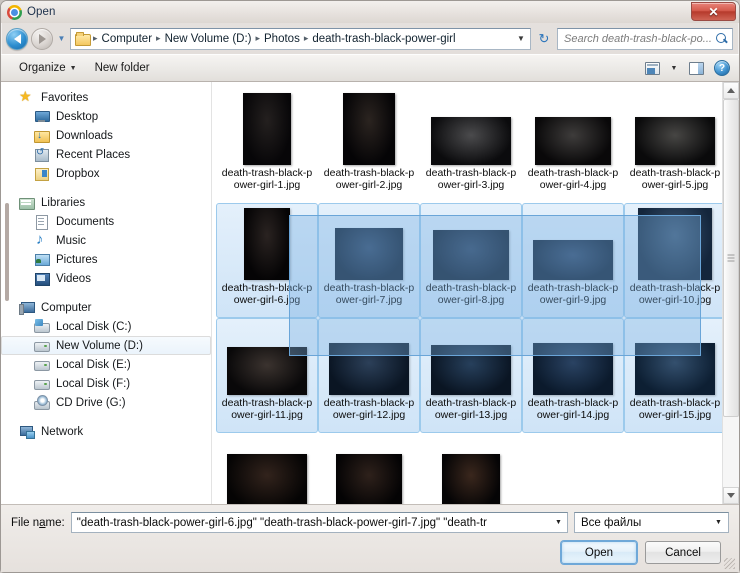 This screenshot has width=740, height=573. What do you see at coordinates (106, 173) in the screenshot?
I see `sidebar-item-dropbox: Dropbox` at bounding box center [106, 173].